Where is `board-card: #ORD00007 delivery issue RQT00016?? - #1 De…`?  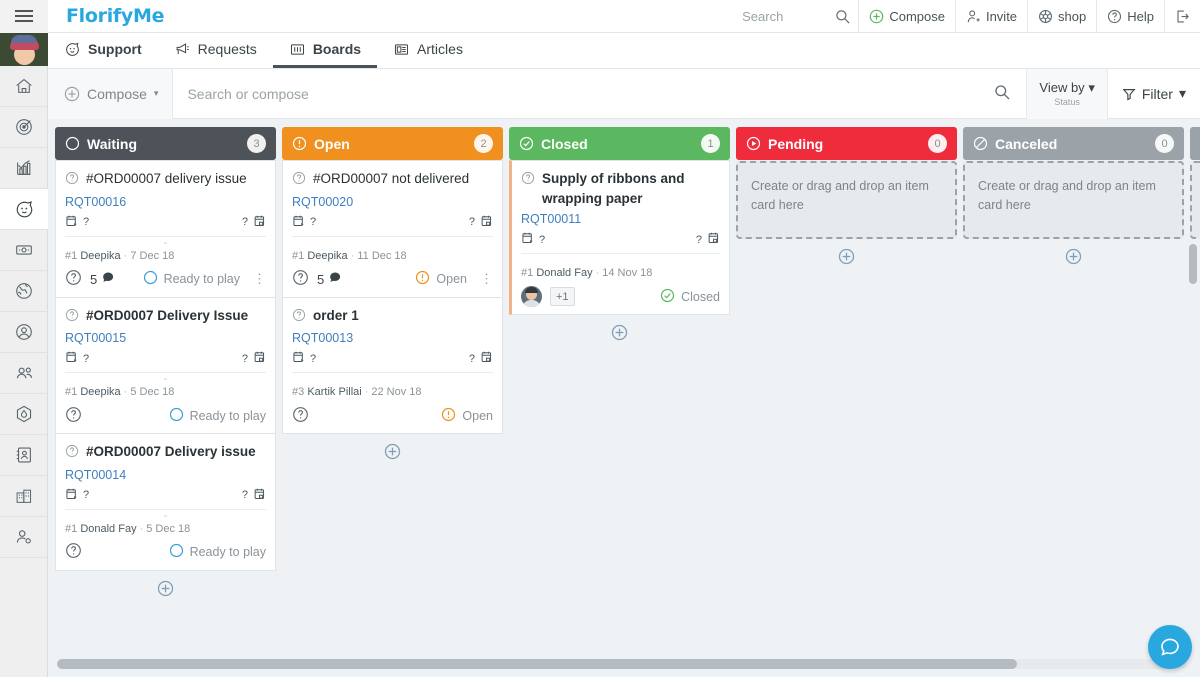
board-card: #ORD00007 delivery issue RQT00016?? - #1 De… is located at coordinates (165, 229).